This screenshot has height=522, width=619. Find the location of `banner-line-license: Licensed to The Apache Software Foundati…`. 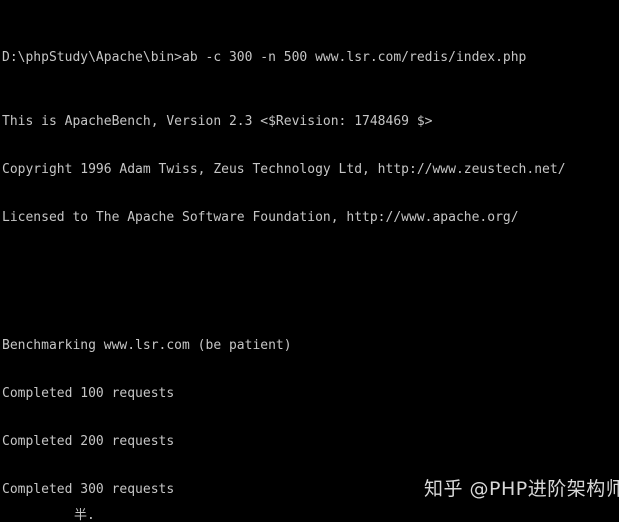

banner-line-license: Licensed to The Apache Software Foundati… is located at coordinates (260, 217).